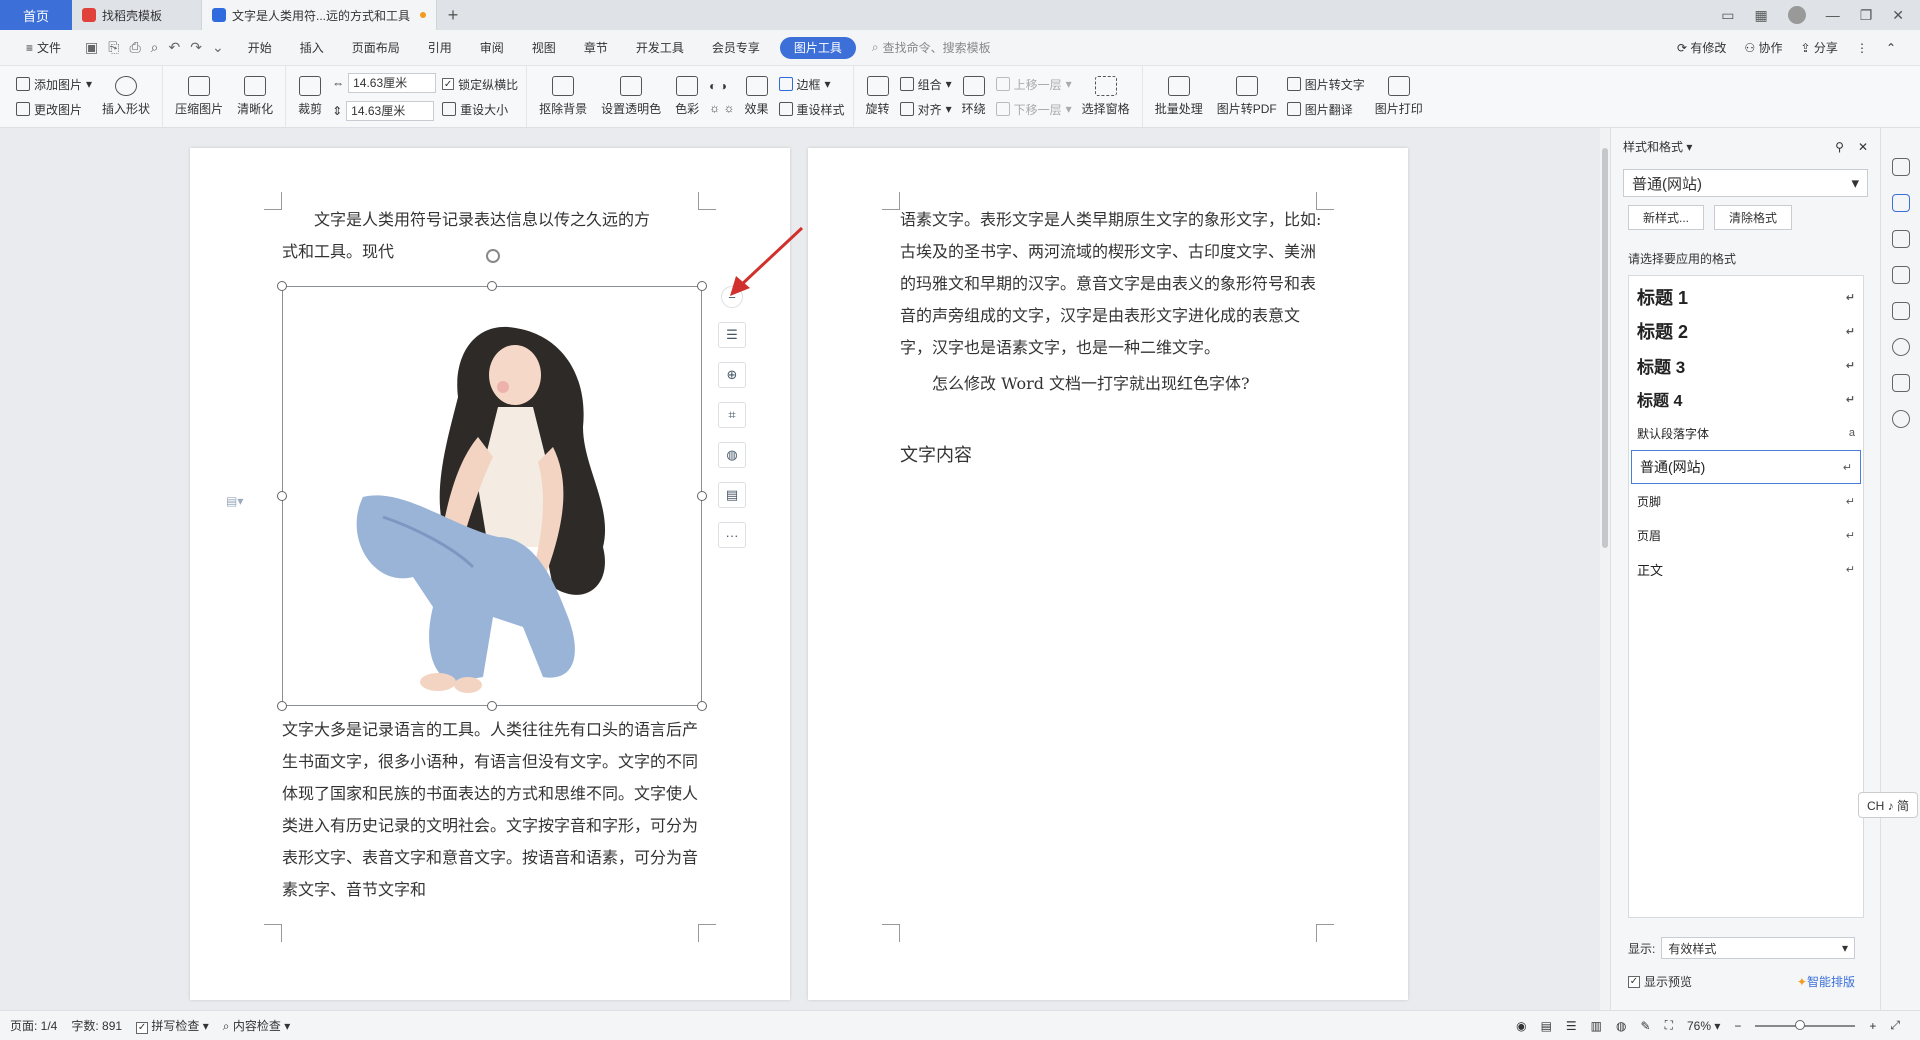 This screenshot has width=1920, height=1040. What do you see at coordinates (974, 96) in the screenshot?
I see `wrap-button: 环绕` at bounding box center [974, 96].